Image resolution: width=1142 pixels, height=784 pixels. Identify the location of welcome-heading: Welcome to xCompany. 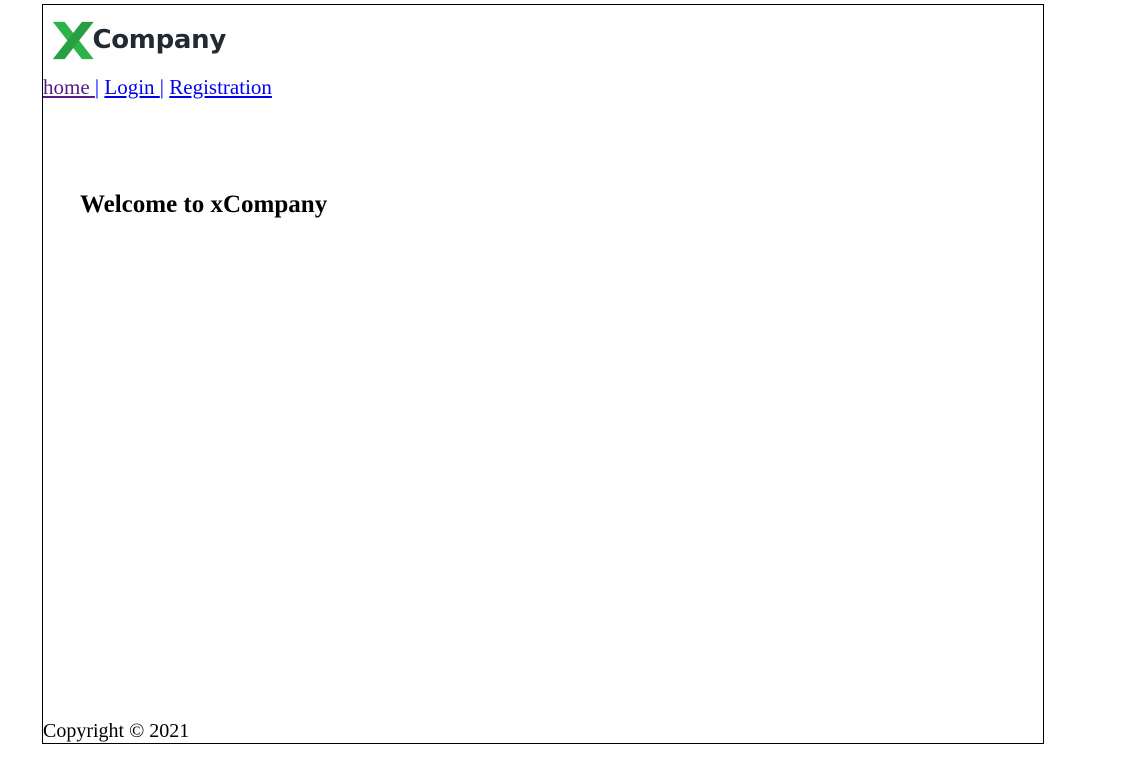
(204, 204).